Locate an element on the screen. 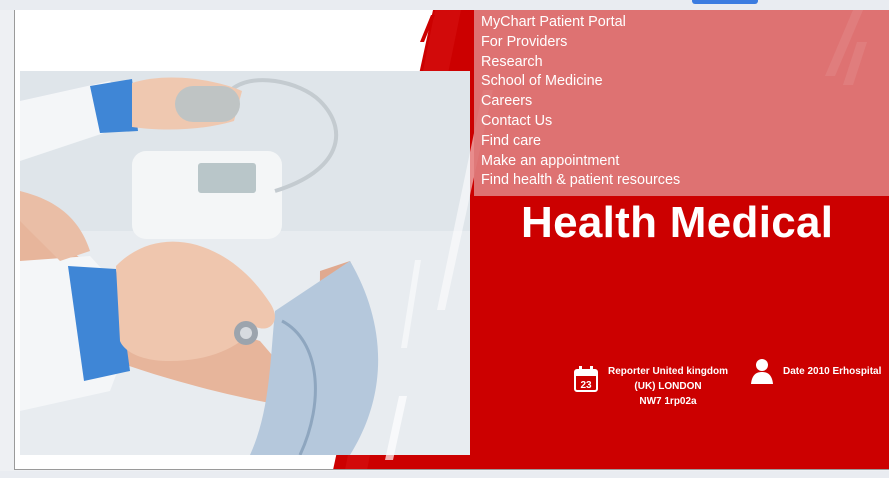 The image size is (889, 478). menu-item-find-care: Find care is located at coordinates (685, 142).